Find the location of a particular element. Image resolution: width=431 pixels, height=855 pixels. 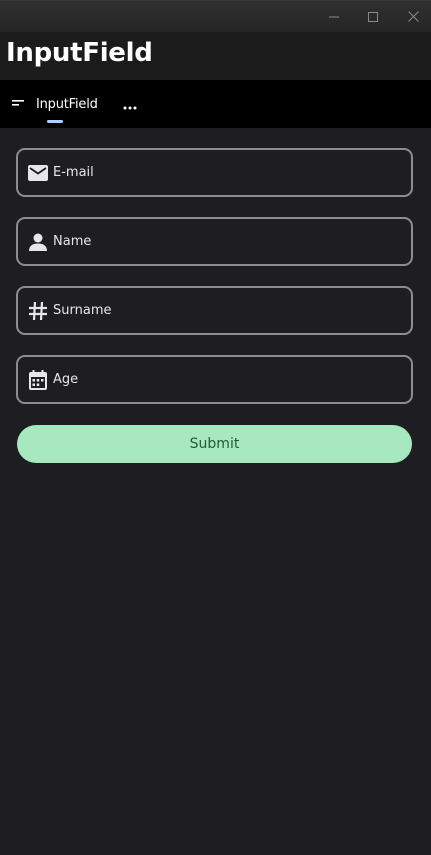

close-icon is located at coordinates (413, 16).